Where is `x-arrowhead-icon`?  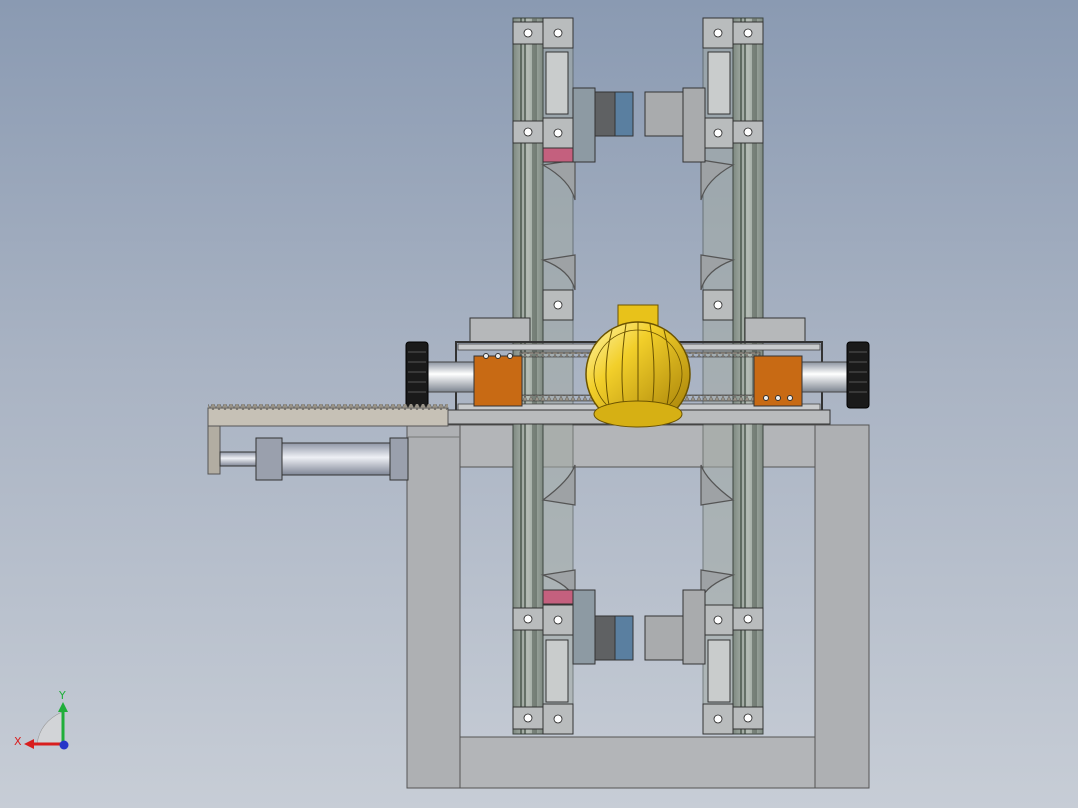 x-arrowhead-icon is located at coordinates (29, 744).